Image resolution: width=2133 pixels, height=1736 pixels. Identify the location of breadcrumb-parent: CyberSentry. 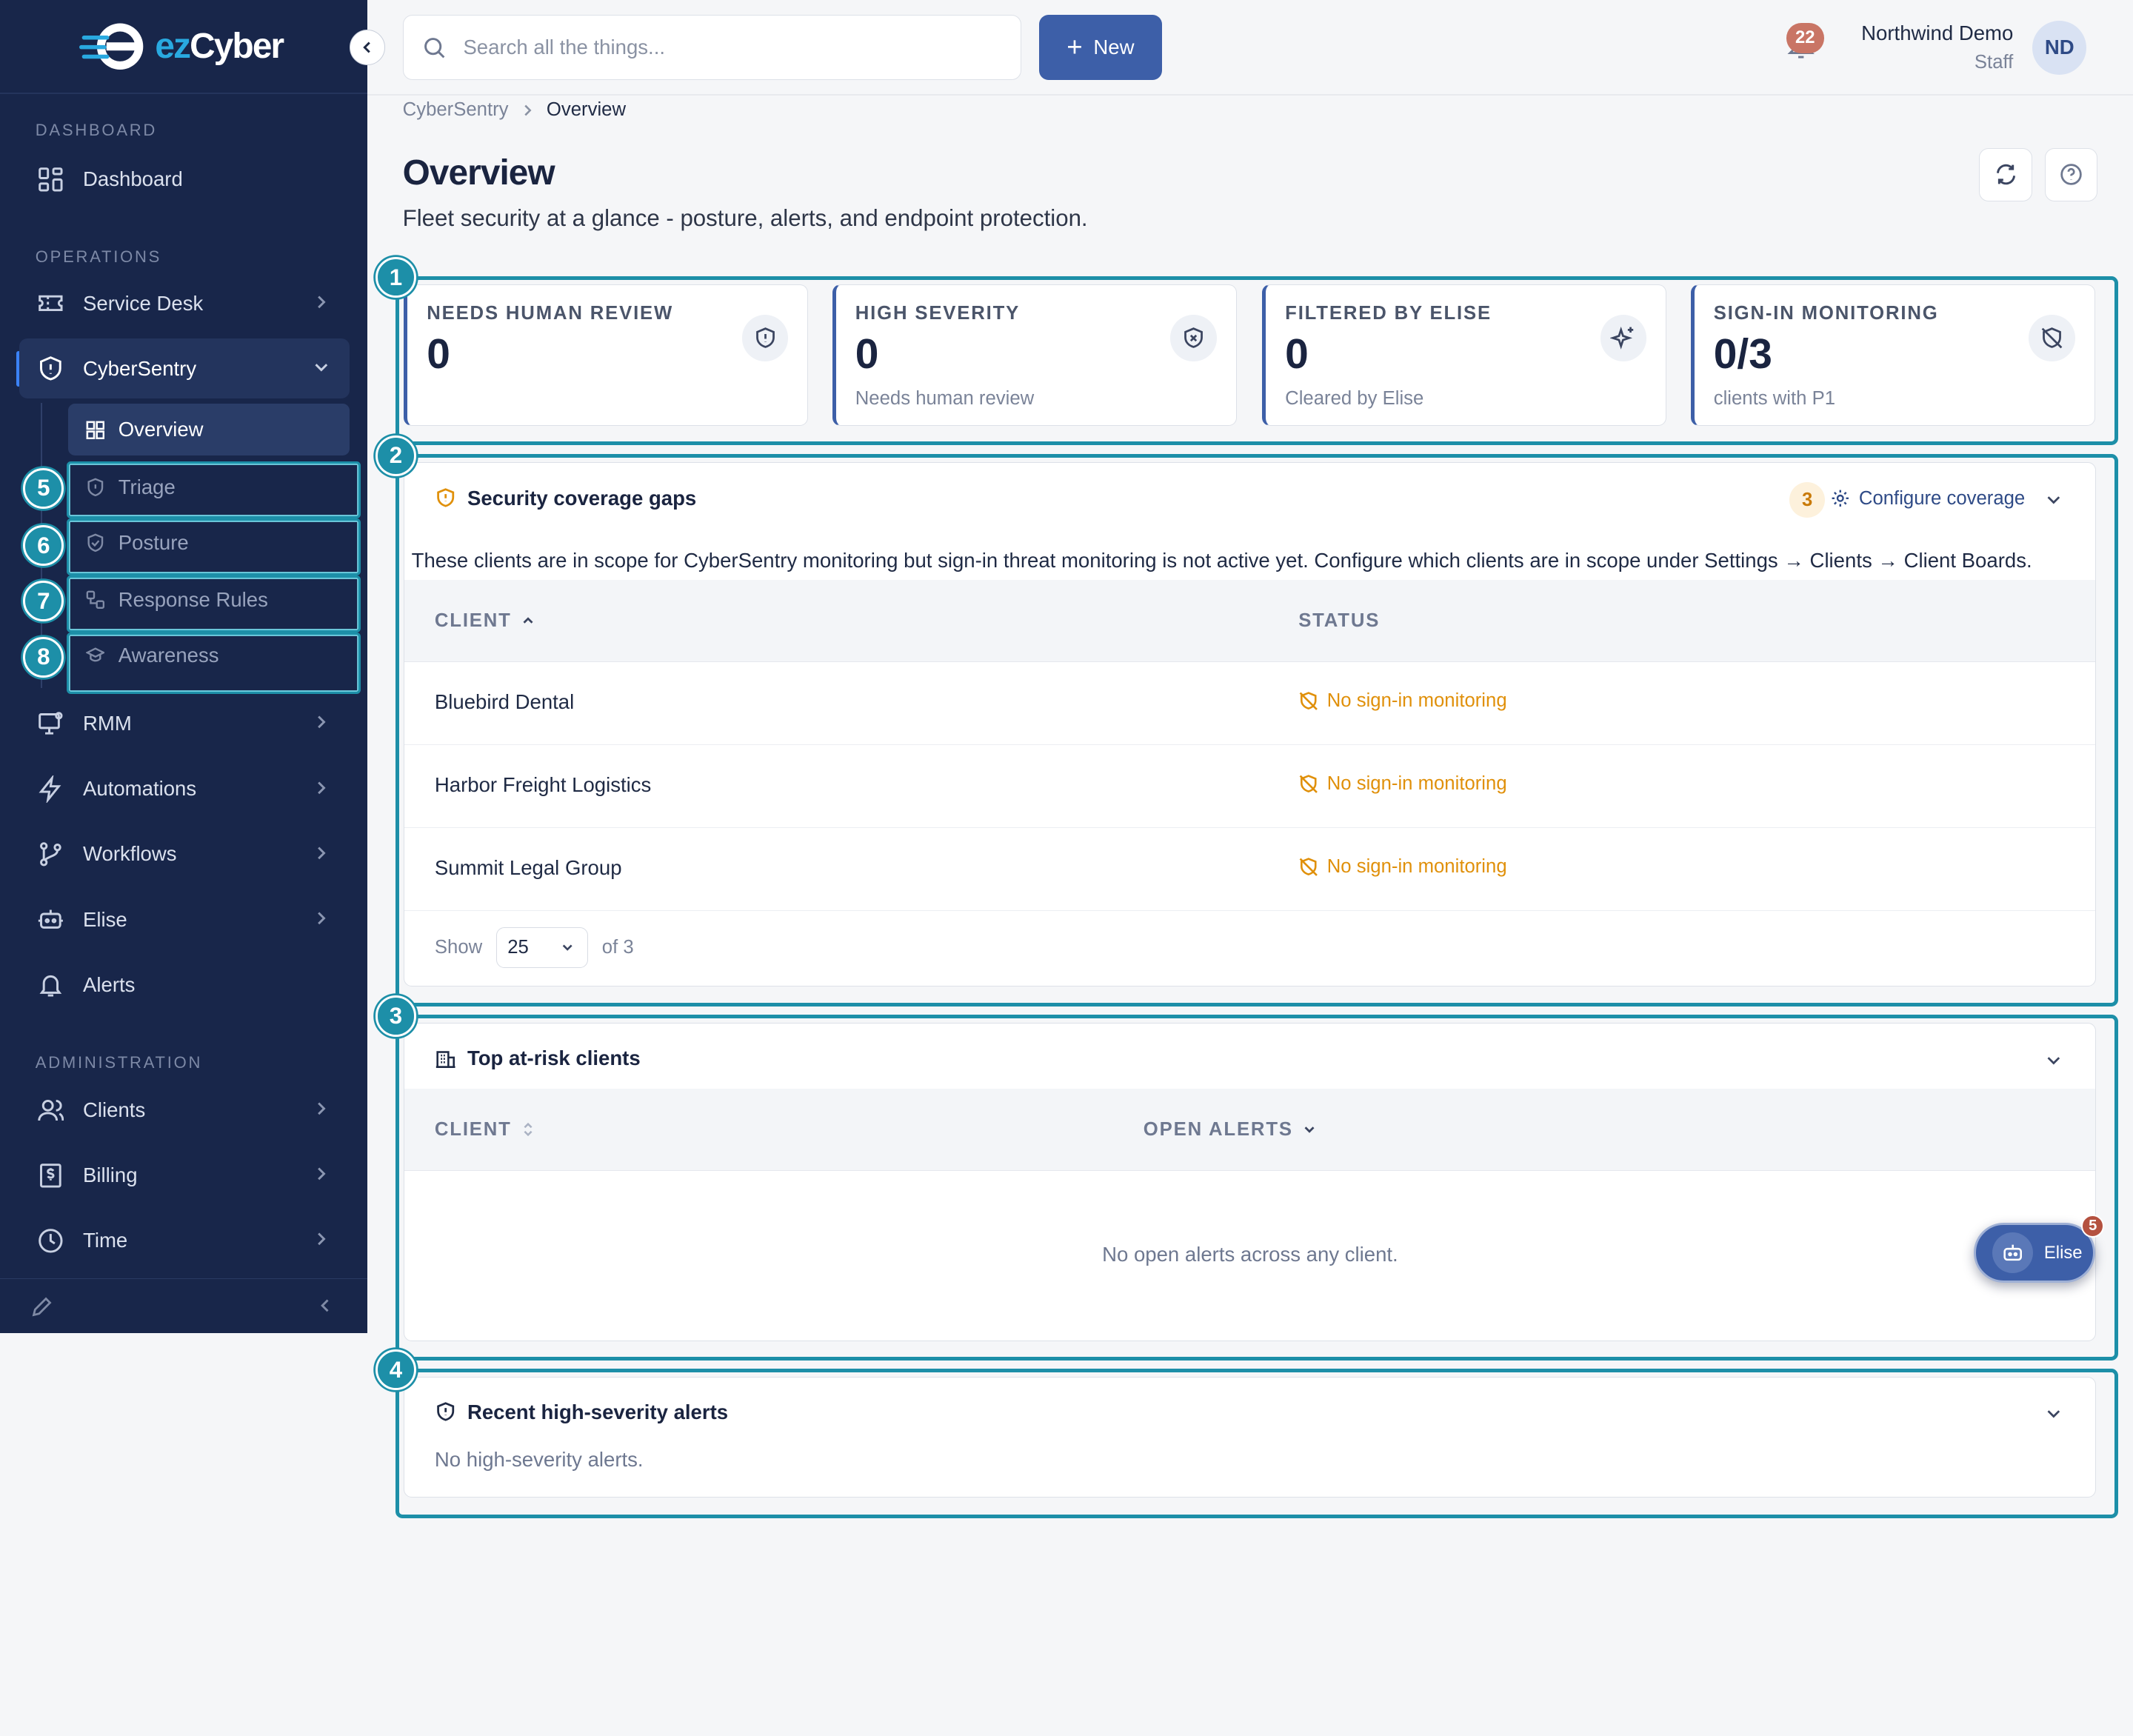
(456, 110).